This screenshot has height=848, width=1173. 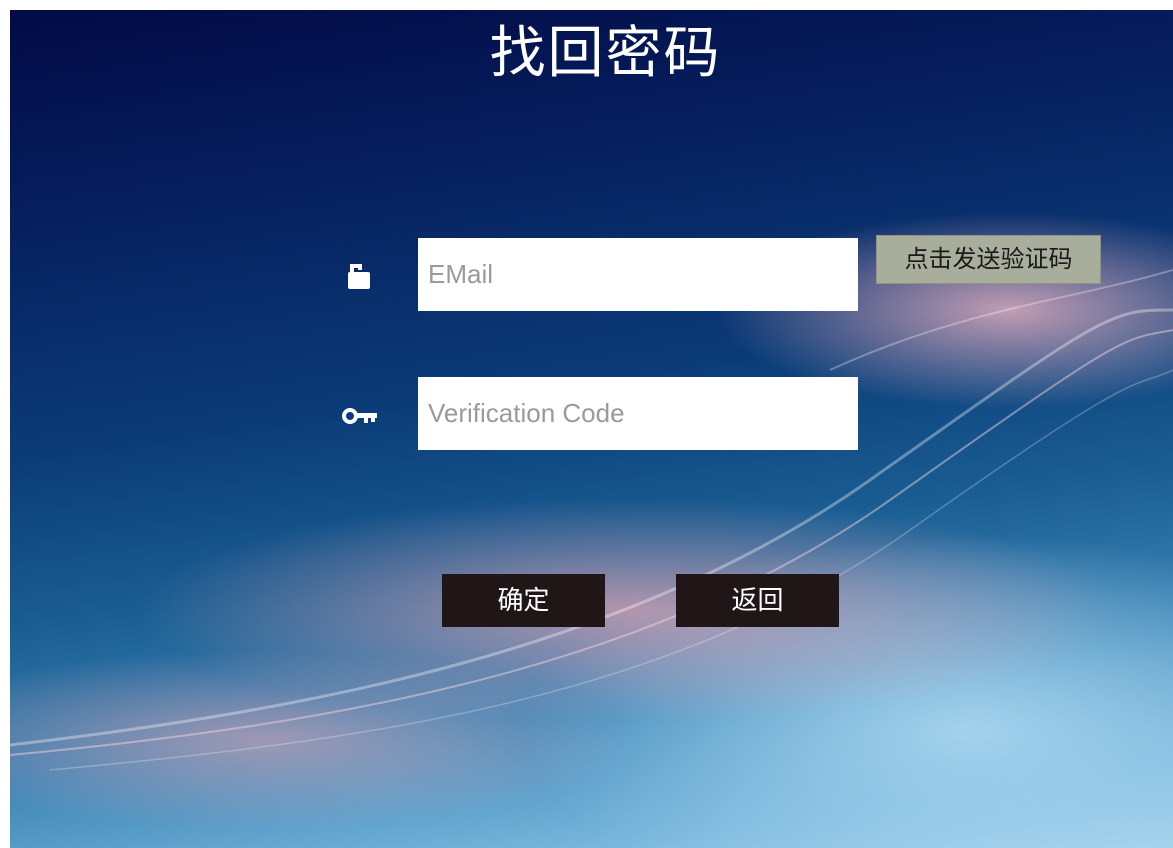 I want to click on verification-code-field, so click(x=638, y=413).